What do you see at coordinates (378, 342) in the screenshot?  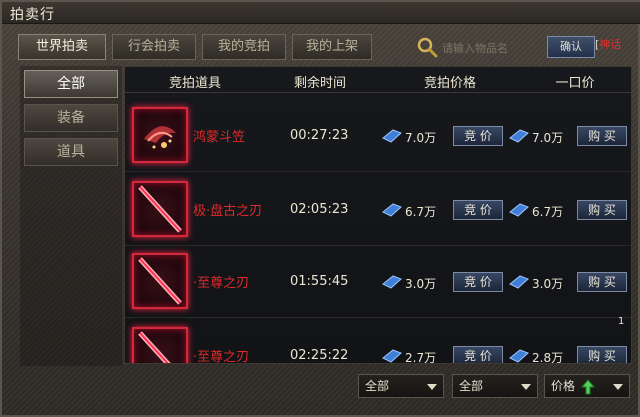 I see `table-row: ·至尊之刃 02:25:22 2.7万 竞 价 2.8万 购 买` at bounding box center [378, 342].